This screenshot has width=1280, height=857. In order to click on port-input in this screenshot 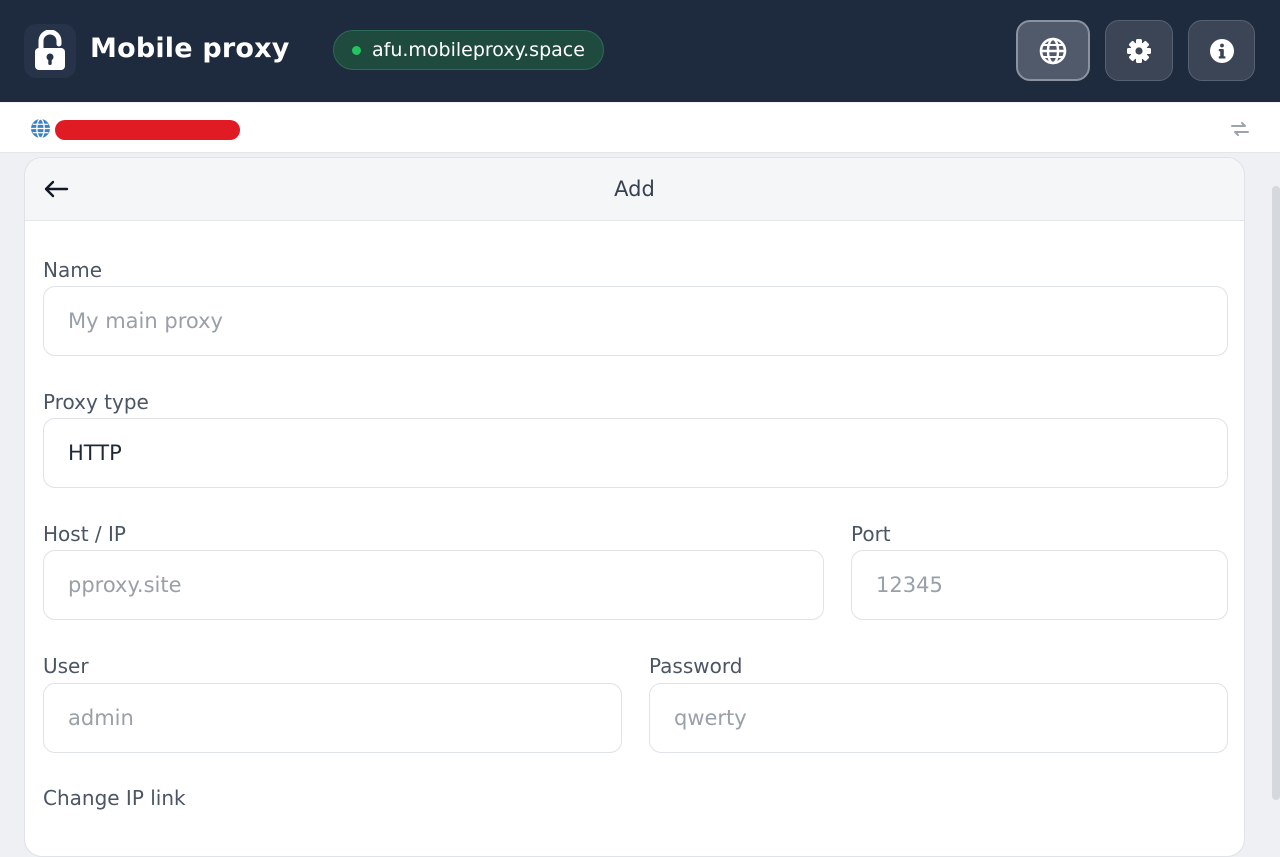, I will do `click(1039, 585)`.